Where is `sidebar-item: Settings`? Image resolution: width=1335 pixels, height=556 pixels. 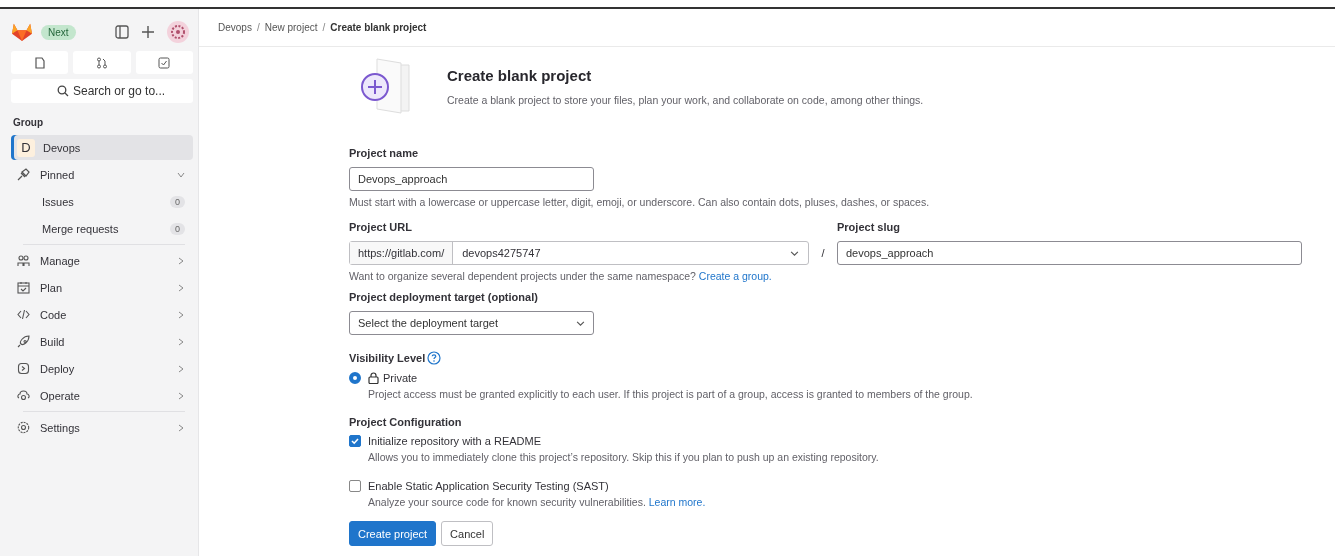
sidebar-item: Settings is located at coordinates (102, 427).